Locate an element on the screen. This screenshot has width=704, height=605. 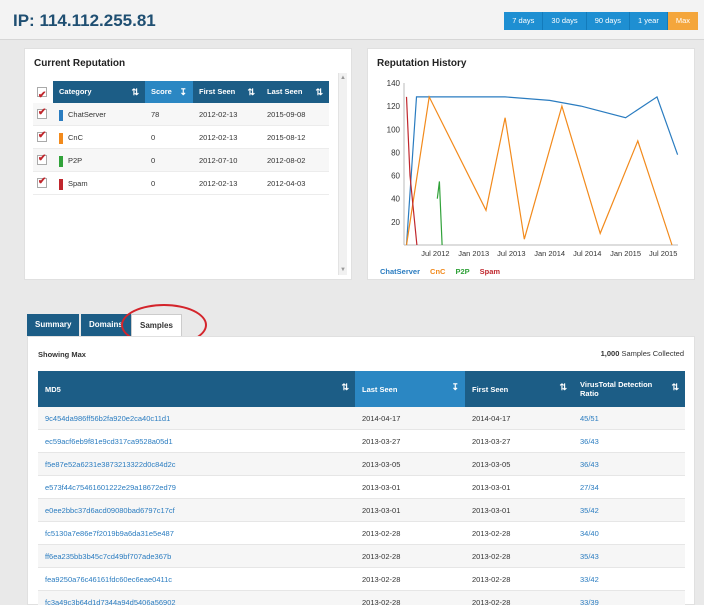
legend-cnc: CnC is located at coordinates (437, 271).